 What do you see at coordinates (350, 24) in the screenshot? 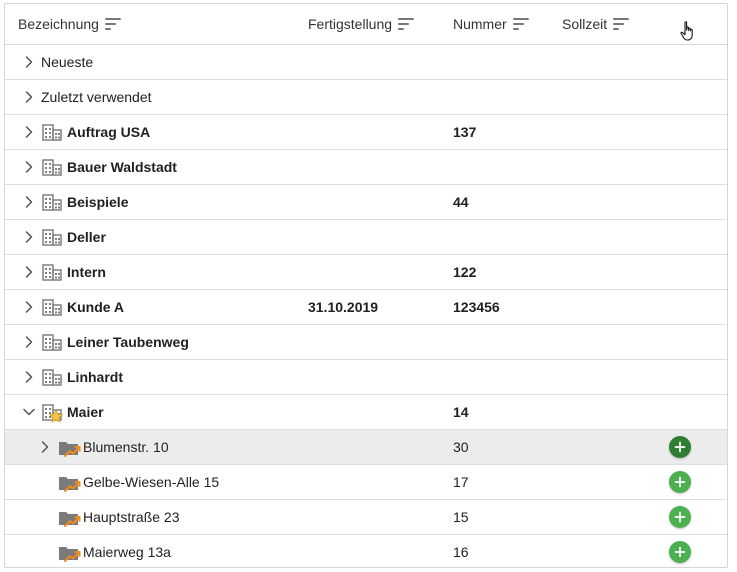
I see `column-label: Fertigstellung` at bounding box center [350, 24].